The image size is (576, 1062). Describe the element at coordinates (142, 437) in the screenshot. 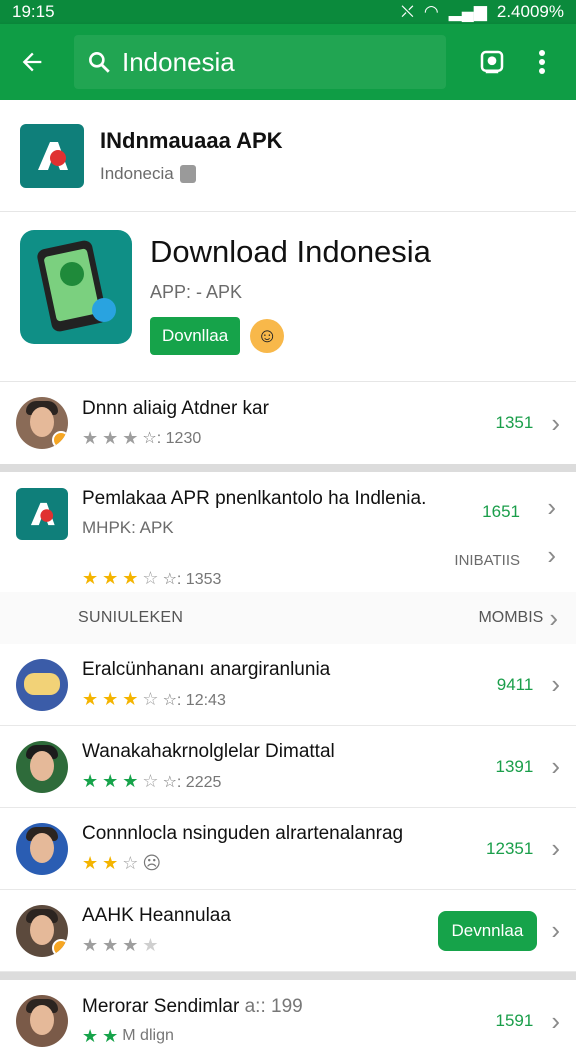

I see `rating: ★ ★ ★ ☆: 1230` at that location.